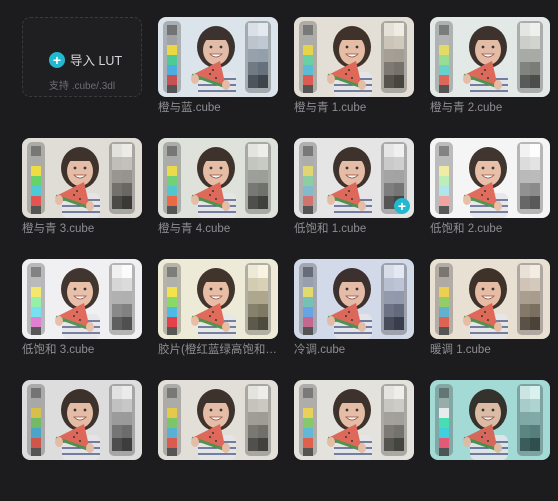 The width and height of the screenshot is (558, 501). I want to click on lut-card: 橙与青 1.cube, so click(354, 77).